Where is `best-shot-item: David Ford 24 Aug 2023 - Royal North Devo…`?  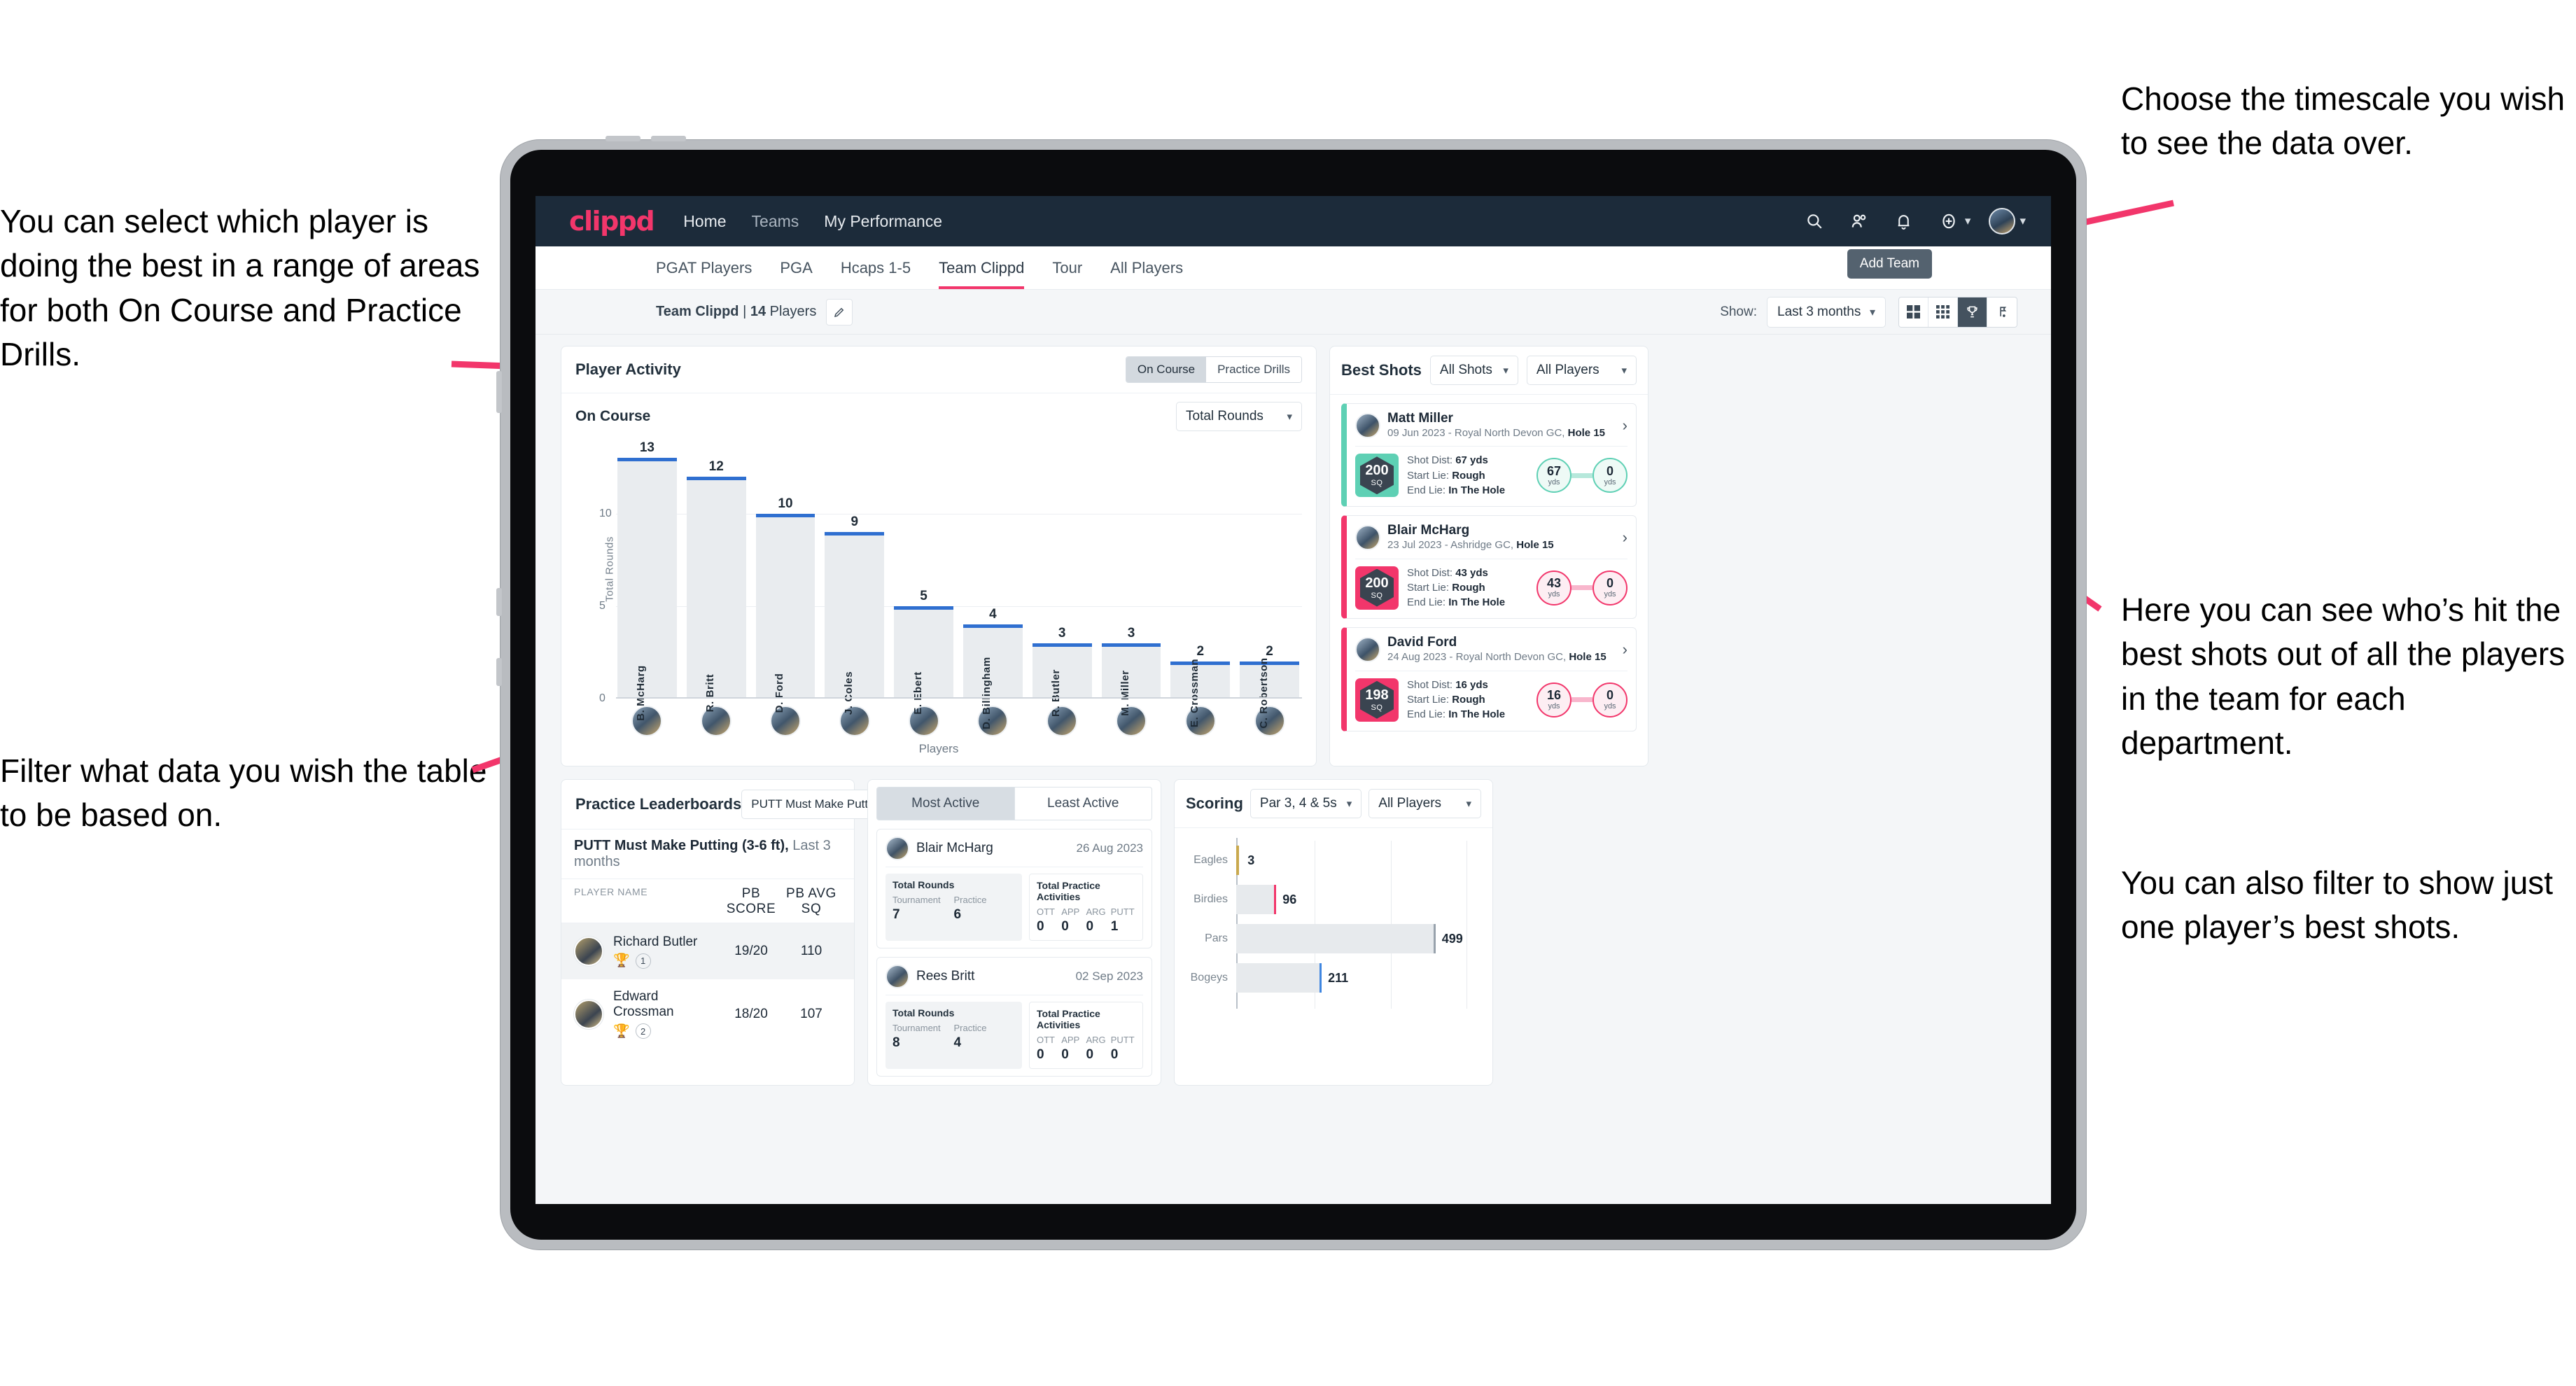
best-shot-item: David Ford 24 Aug 2023 - Royal North Devo… is located at coordinates (1489, 679).